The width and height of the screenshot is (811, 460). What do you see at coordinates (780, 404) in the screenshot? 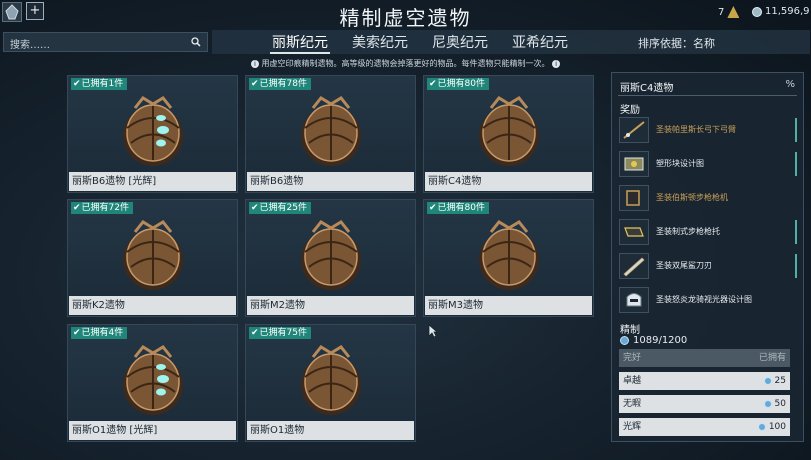
I see `cost-value: 50` at bounding box center [780, 404].